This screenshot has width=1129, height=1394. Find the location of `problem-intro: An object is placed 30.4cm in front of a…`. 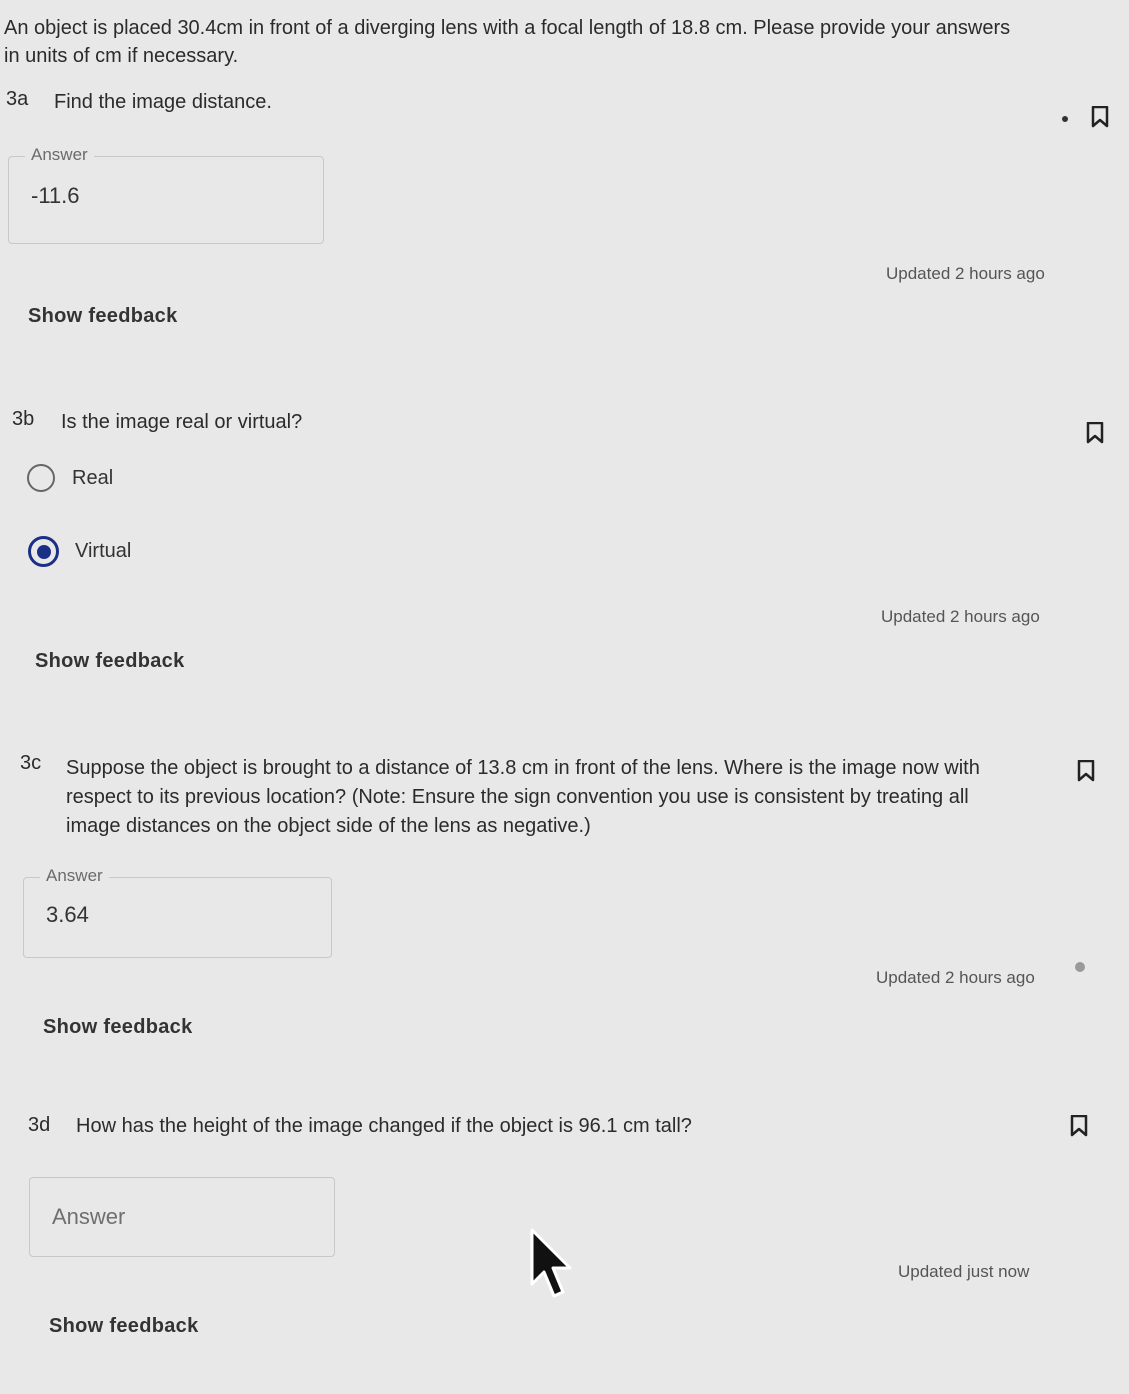

problem-intro: An object is placed 30.4cm in front of a… is located at coordinates (507, 42).